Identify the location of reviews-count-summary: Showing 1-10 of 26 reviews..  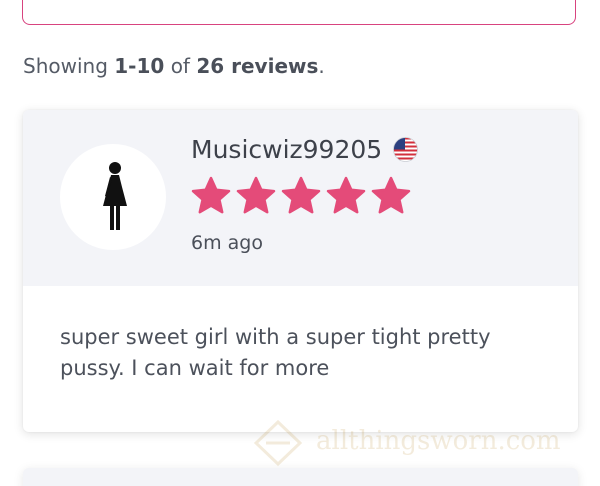
(174, 66).